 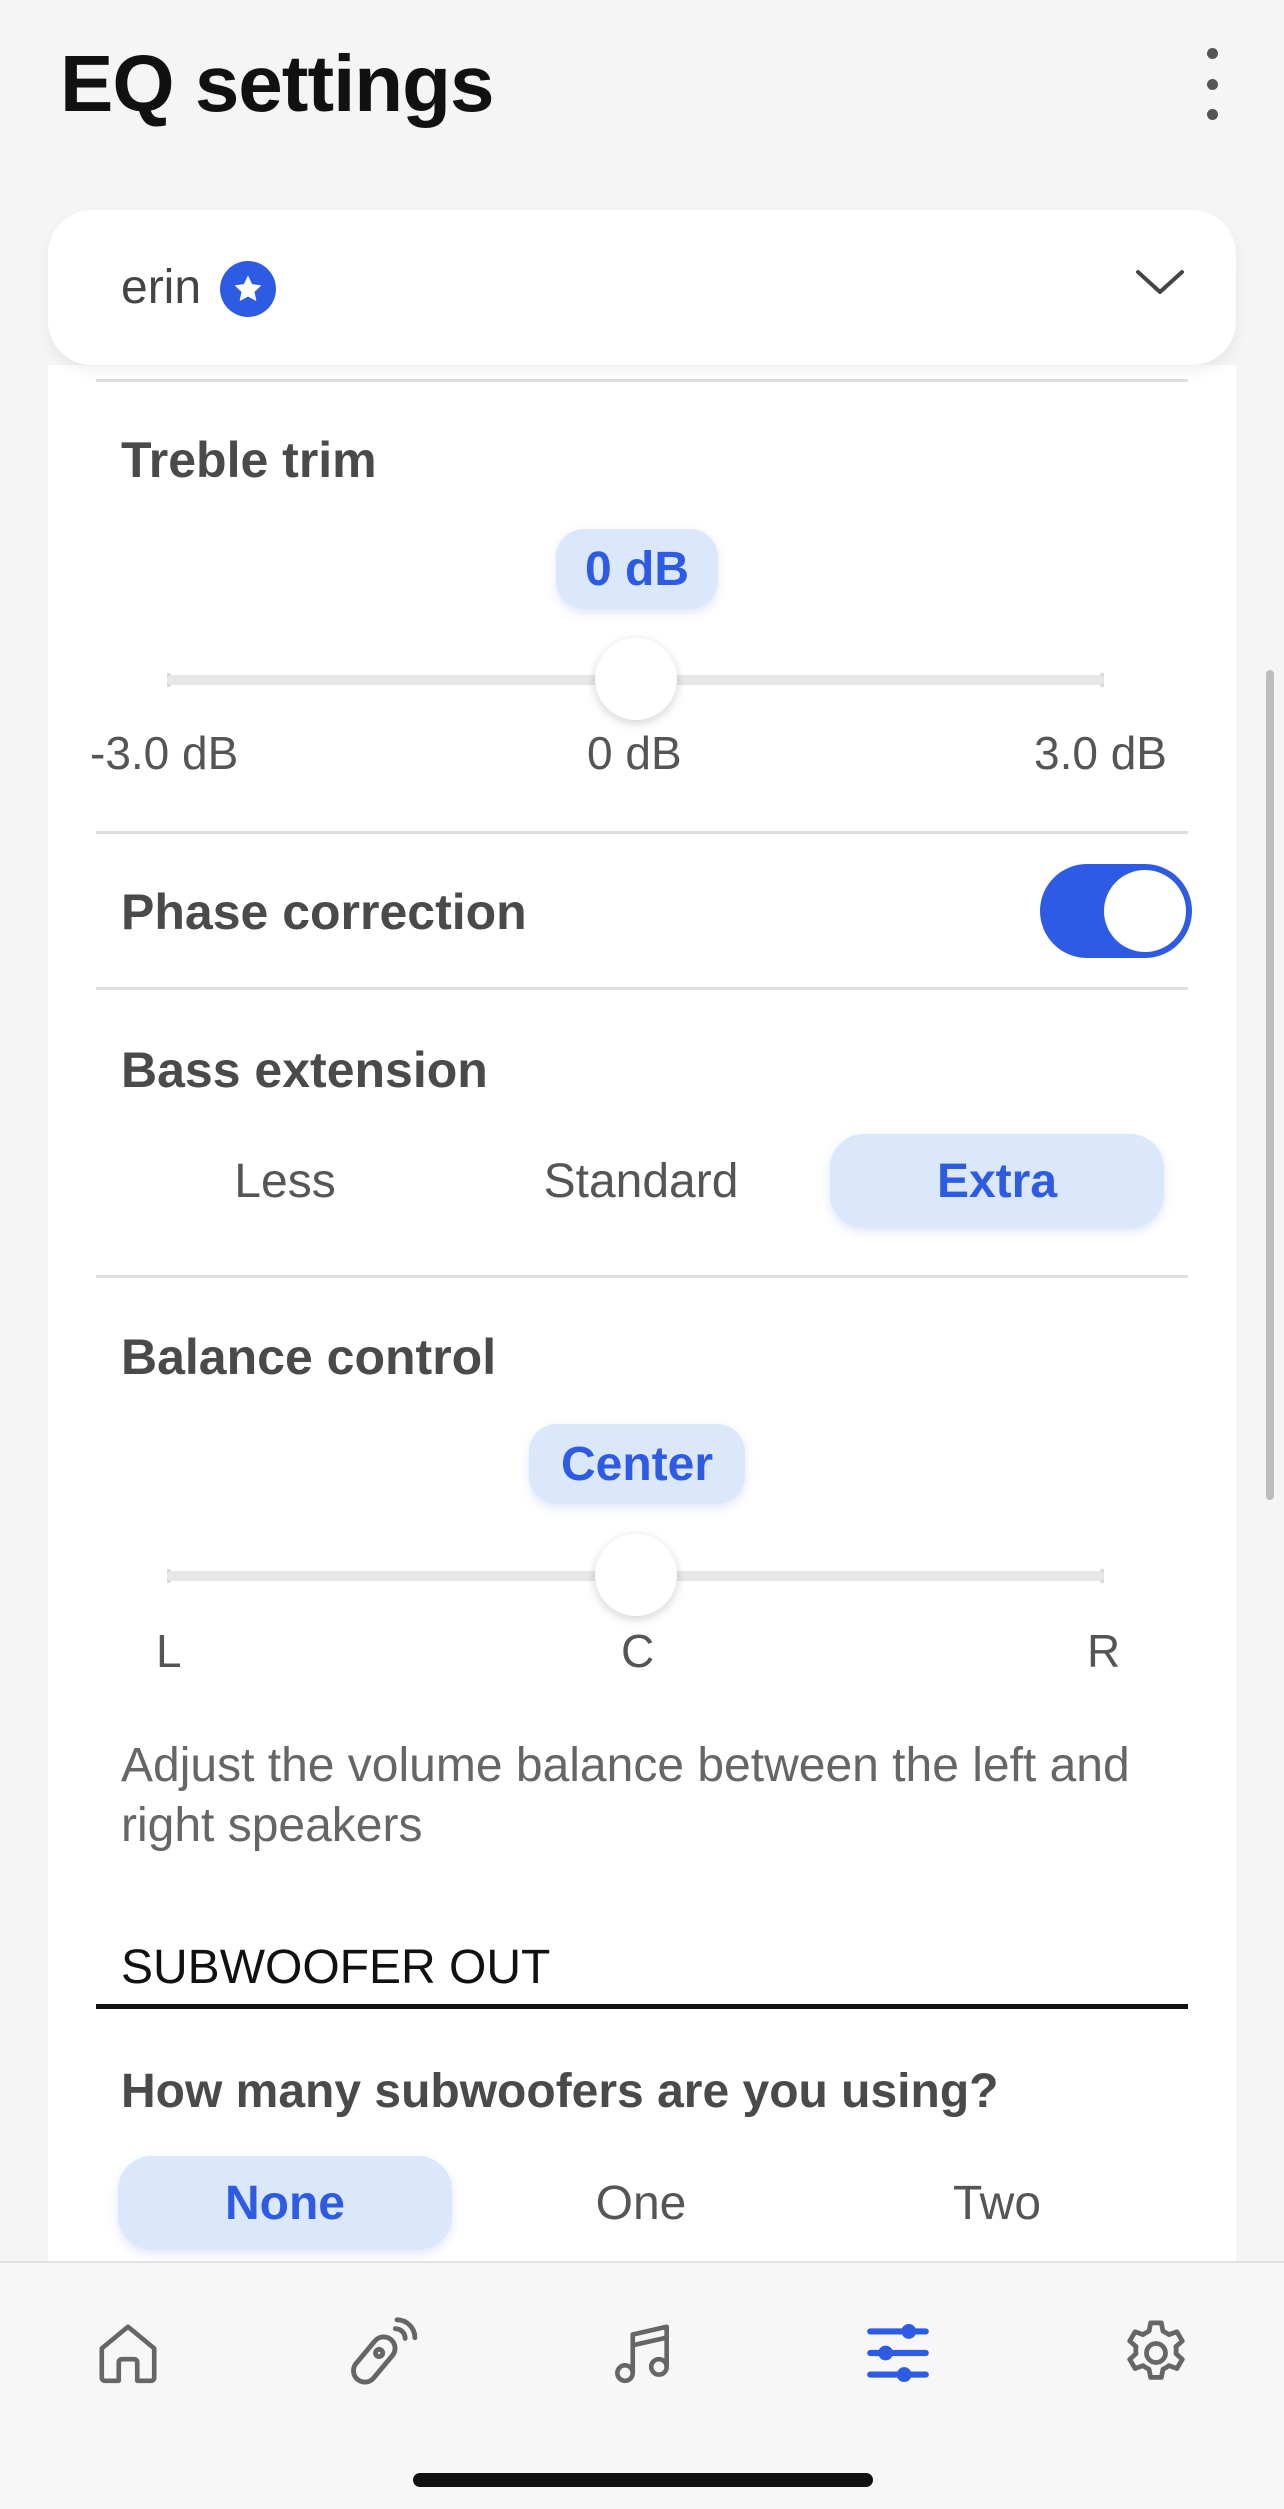 What do you see at coordinates (1100, 753) in the screenshot?
I see `treble-max-label: 3.0 dB` at bounding box center [1100, 753].